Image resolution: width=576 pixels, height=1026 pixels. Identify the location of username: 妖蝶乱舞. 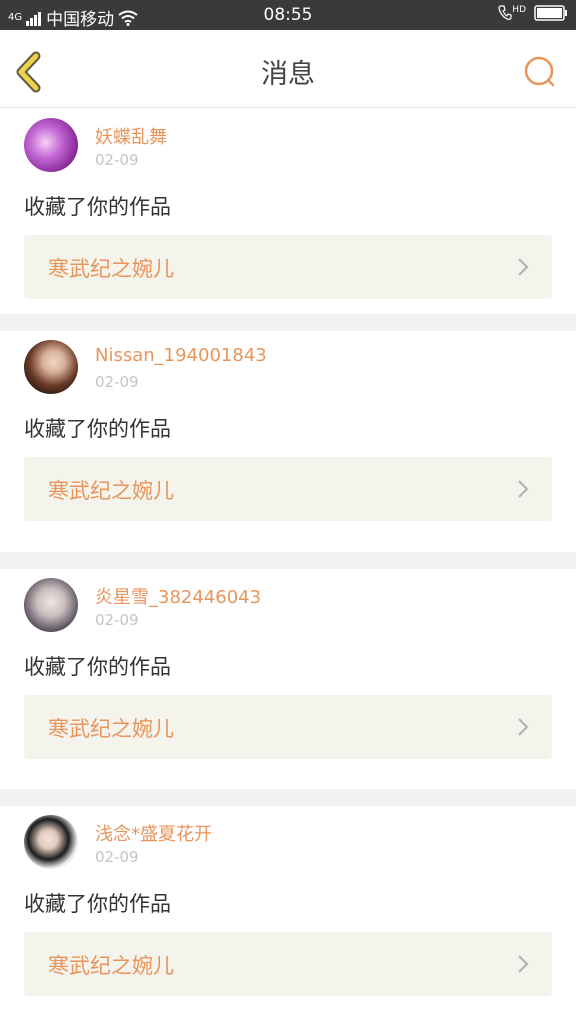
(131, 136).